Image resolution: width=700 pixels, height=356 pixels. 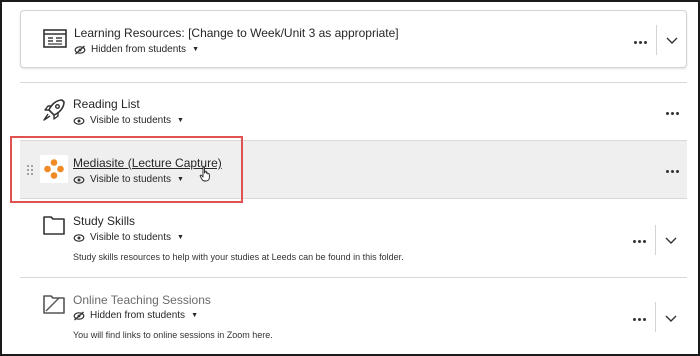 I want to click on item-title: Reading List, so click(x=106, y=104).